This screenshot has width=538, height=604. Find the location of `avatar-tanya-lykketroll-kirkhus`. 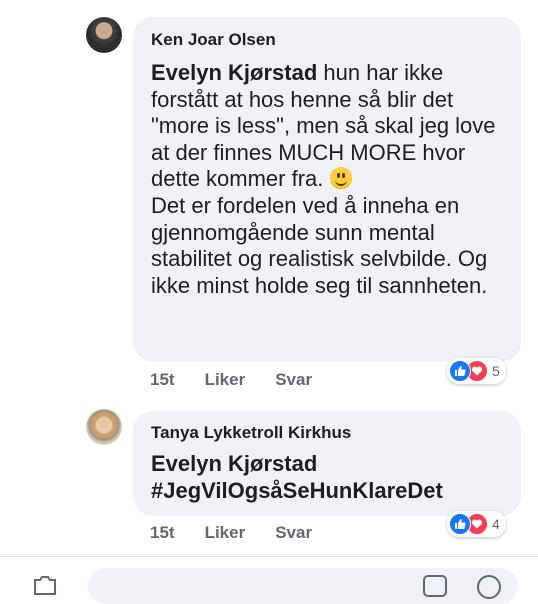

avatar-tanya-lykketroll-kirkhus is located at coordinates (104, 427).